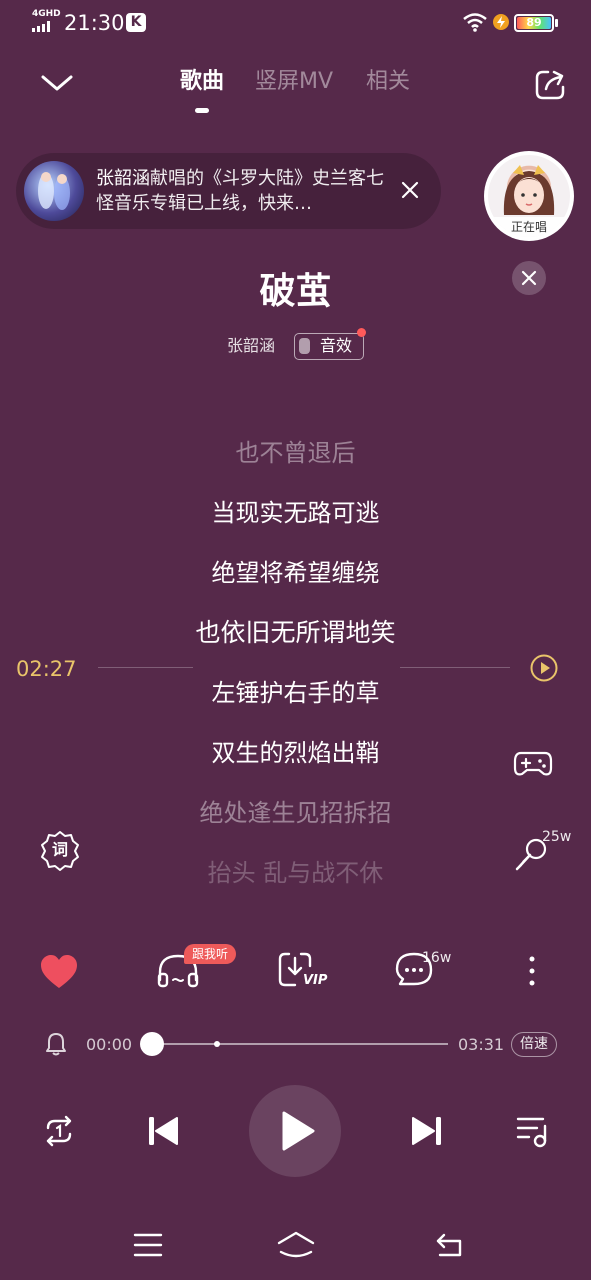  I want to click on lyric-badge-label: 词, so click(59, 849).